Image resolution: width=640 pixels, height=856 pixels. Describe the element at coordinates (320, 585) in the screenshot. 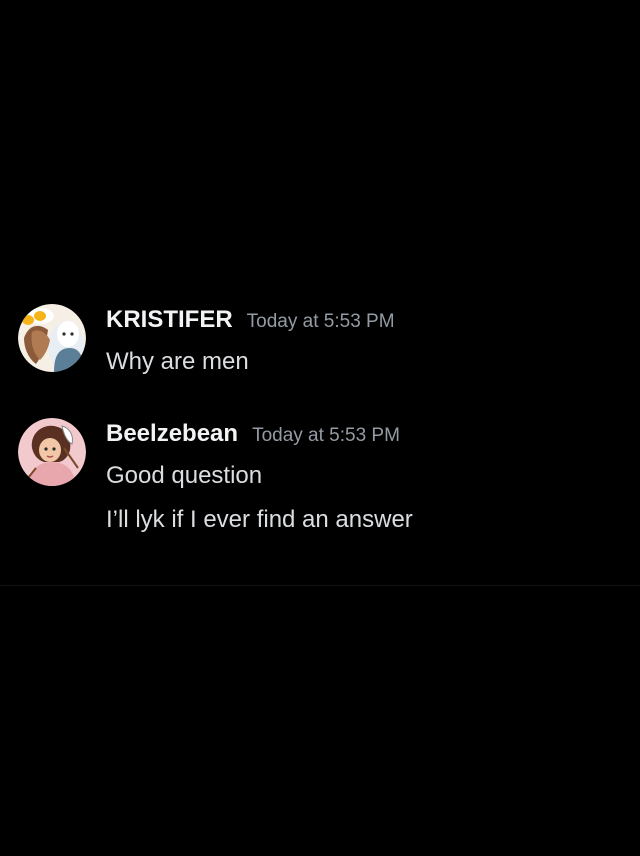

I see `divider` at that location.